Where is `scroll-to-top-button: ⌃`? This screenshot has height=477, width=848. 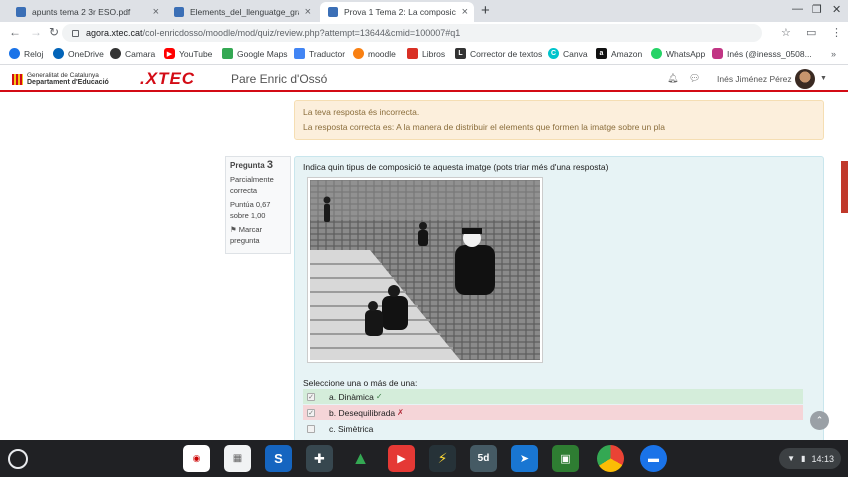
scroll-to-top-button: ⌃ is located at coordinates (819, 420).